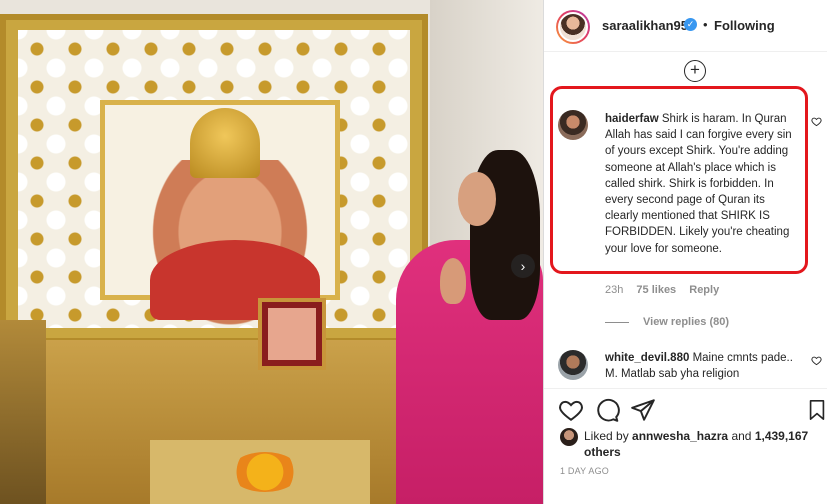  What do you see at coordinates (686, 322) in the screenshot?
I see `view-replies-label: View replies (80)` at bounding box center [686, 322].